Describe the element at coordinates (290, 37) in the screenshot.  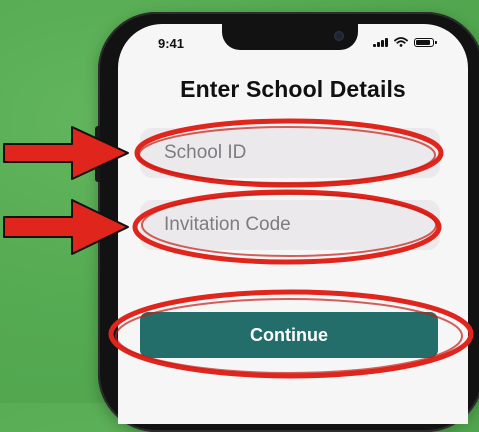
I see `phone-notch` at that location.